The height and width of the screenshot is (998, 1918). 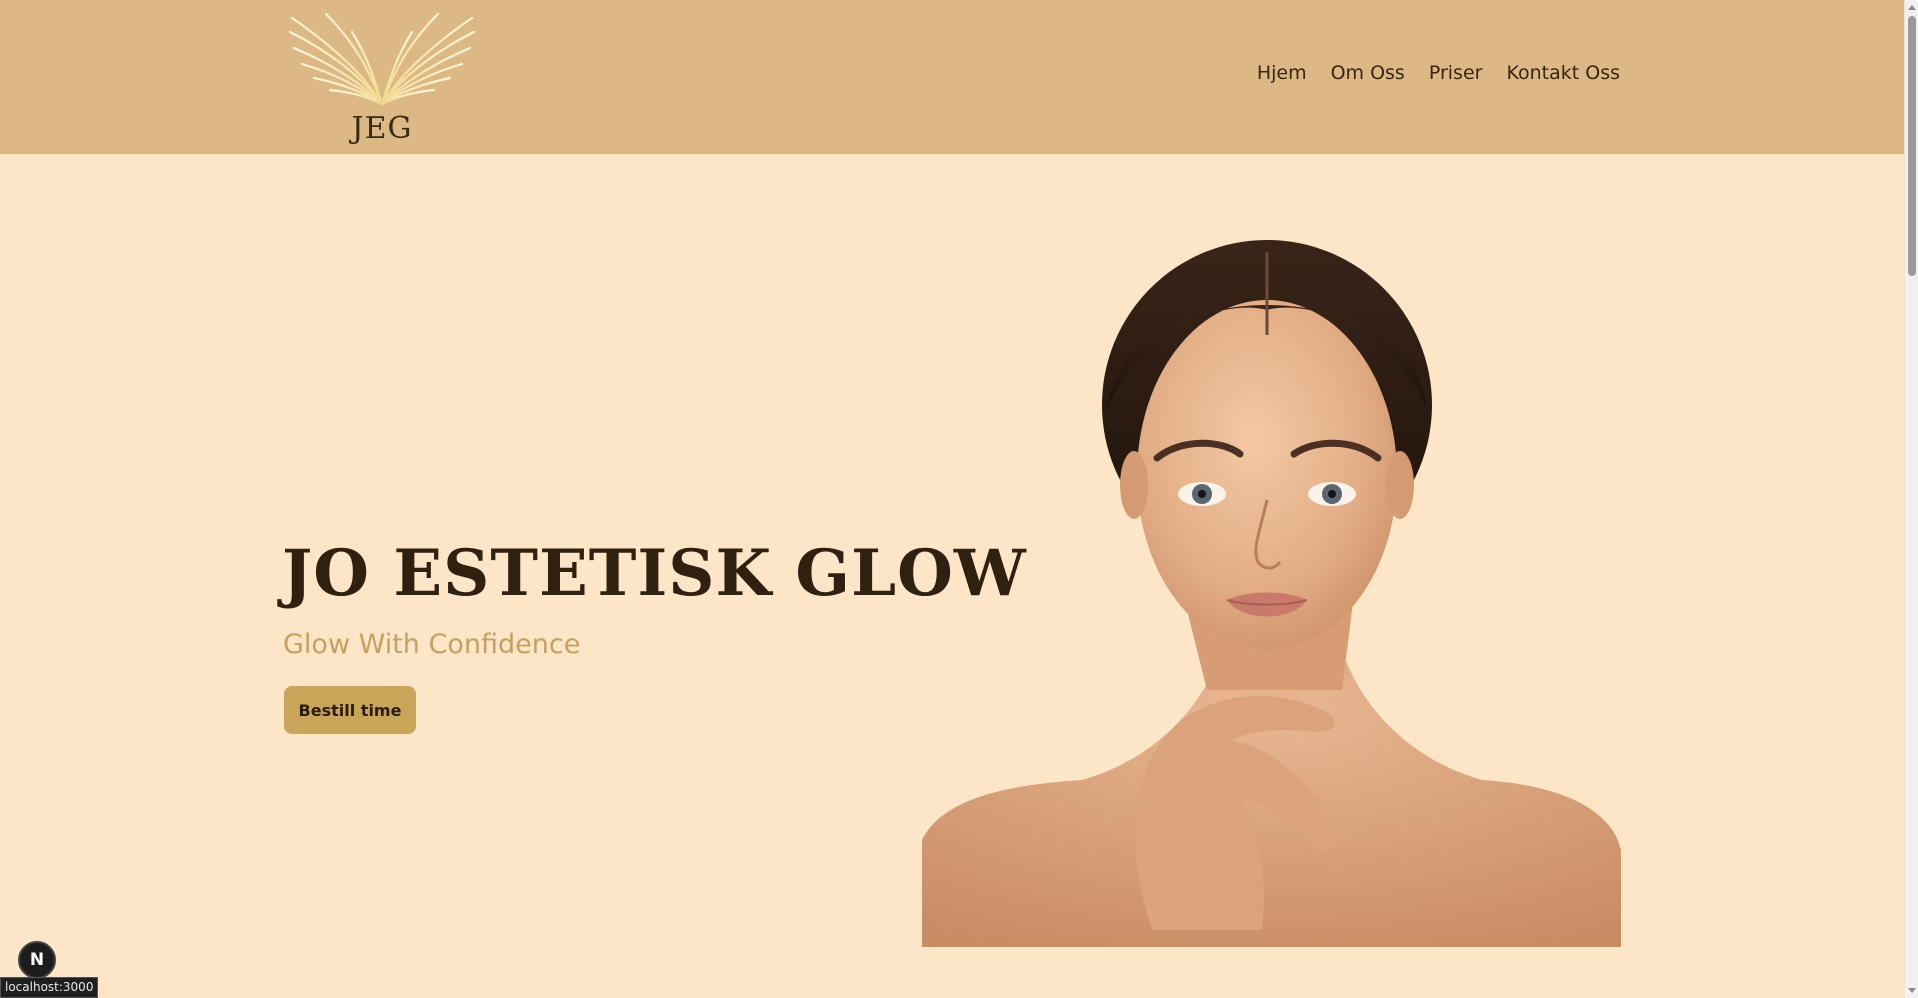 I want to click on hero-title: JO ESTETISK GLOW, so click(x=654, y=573).